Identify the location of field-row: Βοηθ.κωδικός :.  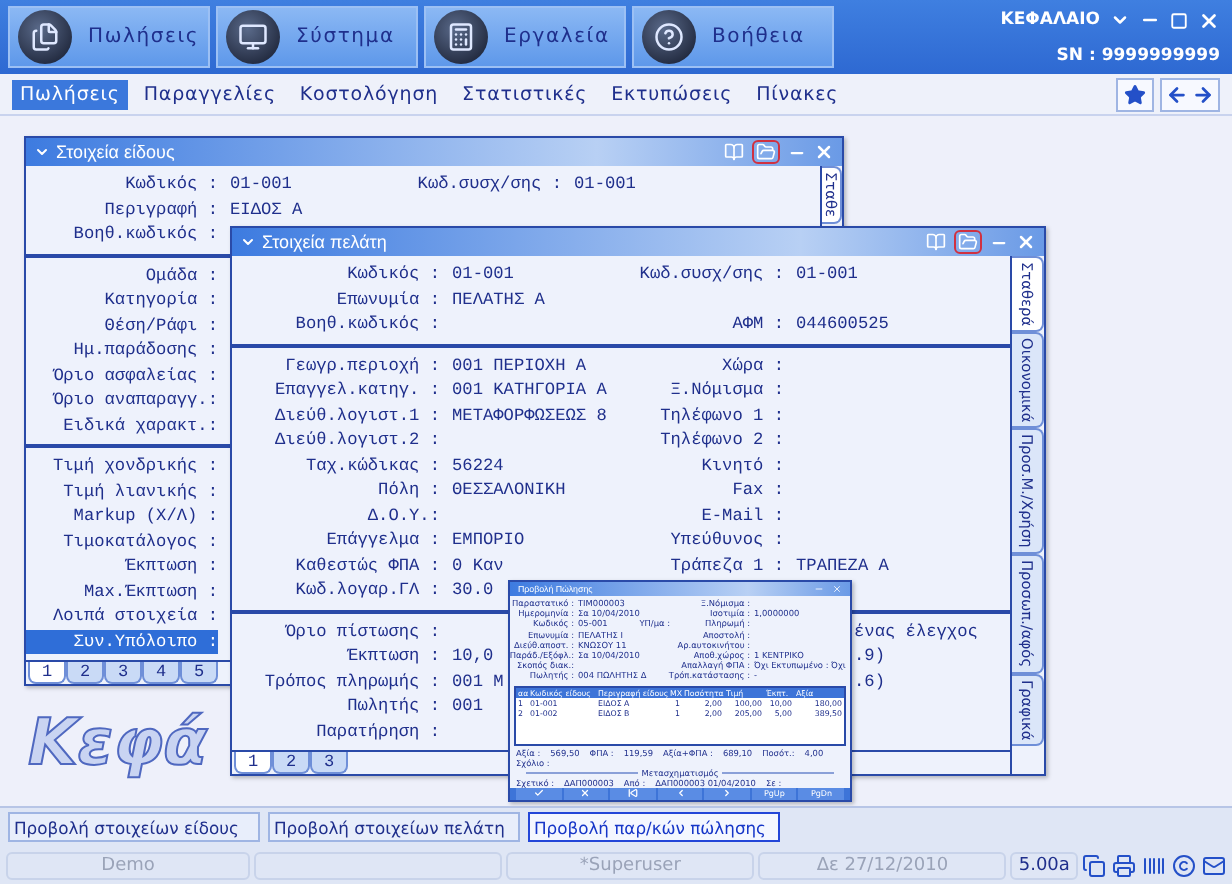
(122, 234).